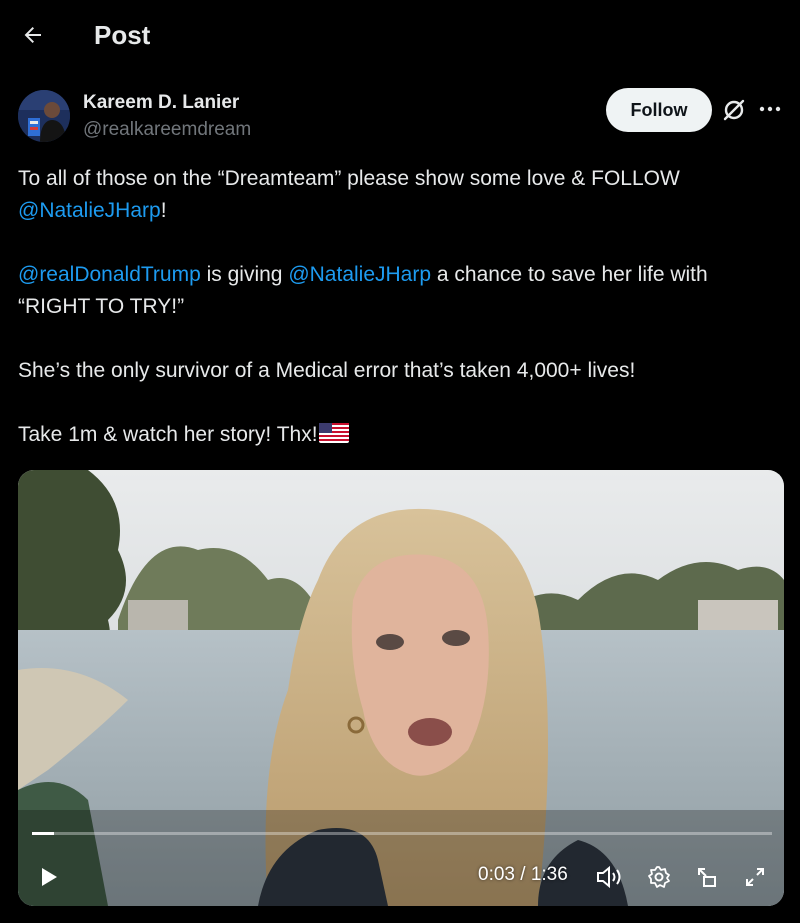  I want to click on volume-button, so click(609, 877).